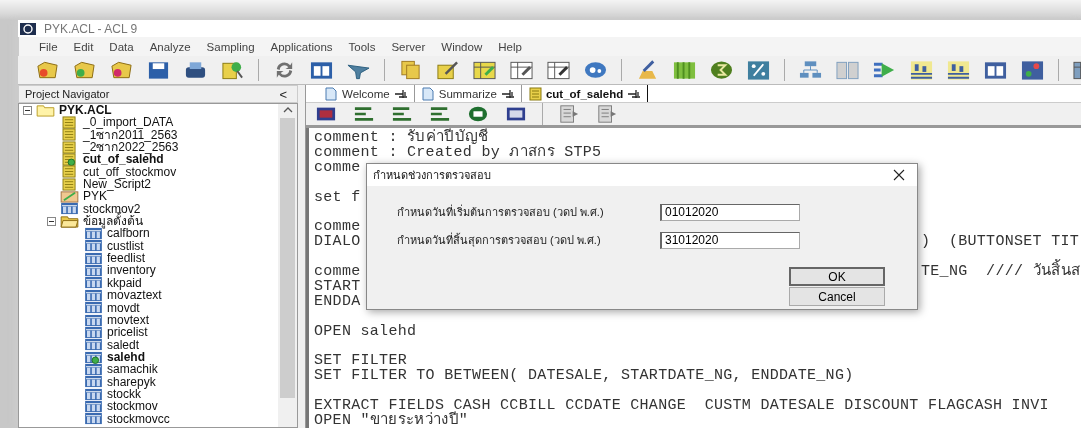 The width and height of the screenshot is (1081, 428). Describe the element at coordinates (584, 376) in the screenshot. I see `code-line: SET FILTER TO BETWEEN( DATESALE, STARTDATE_NG, ENDDATE_NG)` at that location.